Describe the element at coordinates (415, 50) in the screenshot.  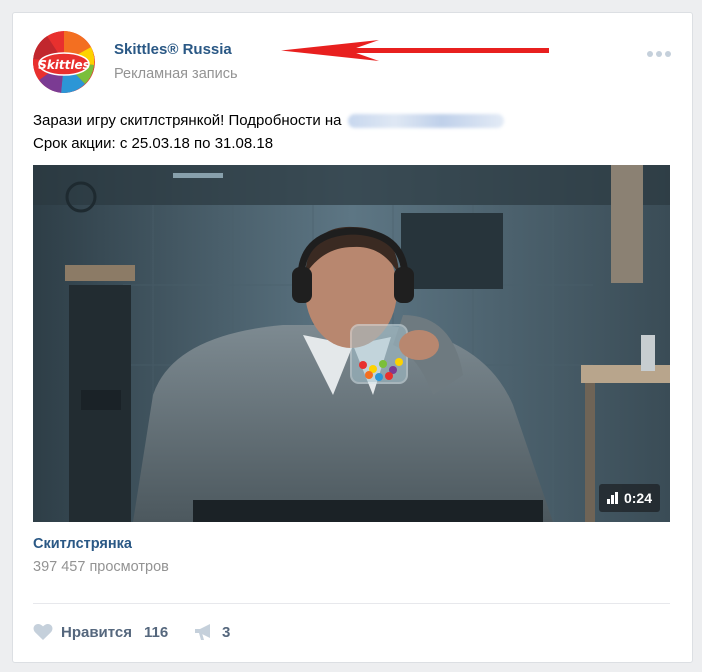
I see `red-arrow-icon` at that location.